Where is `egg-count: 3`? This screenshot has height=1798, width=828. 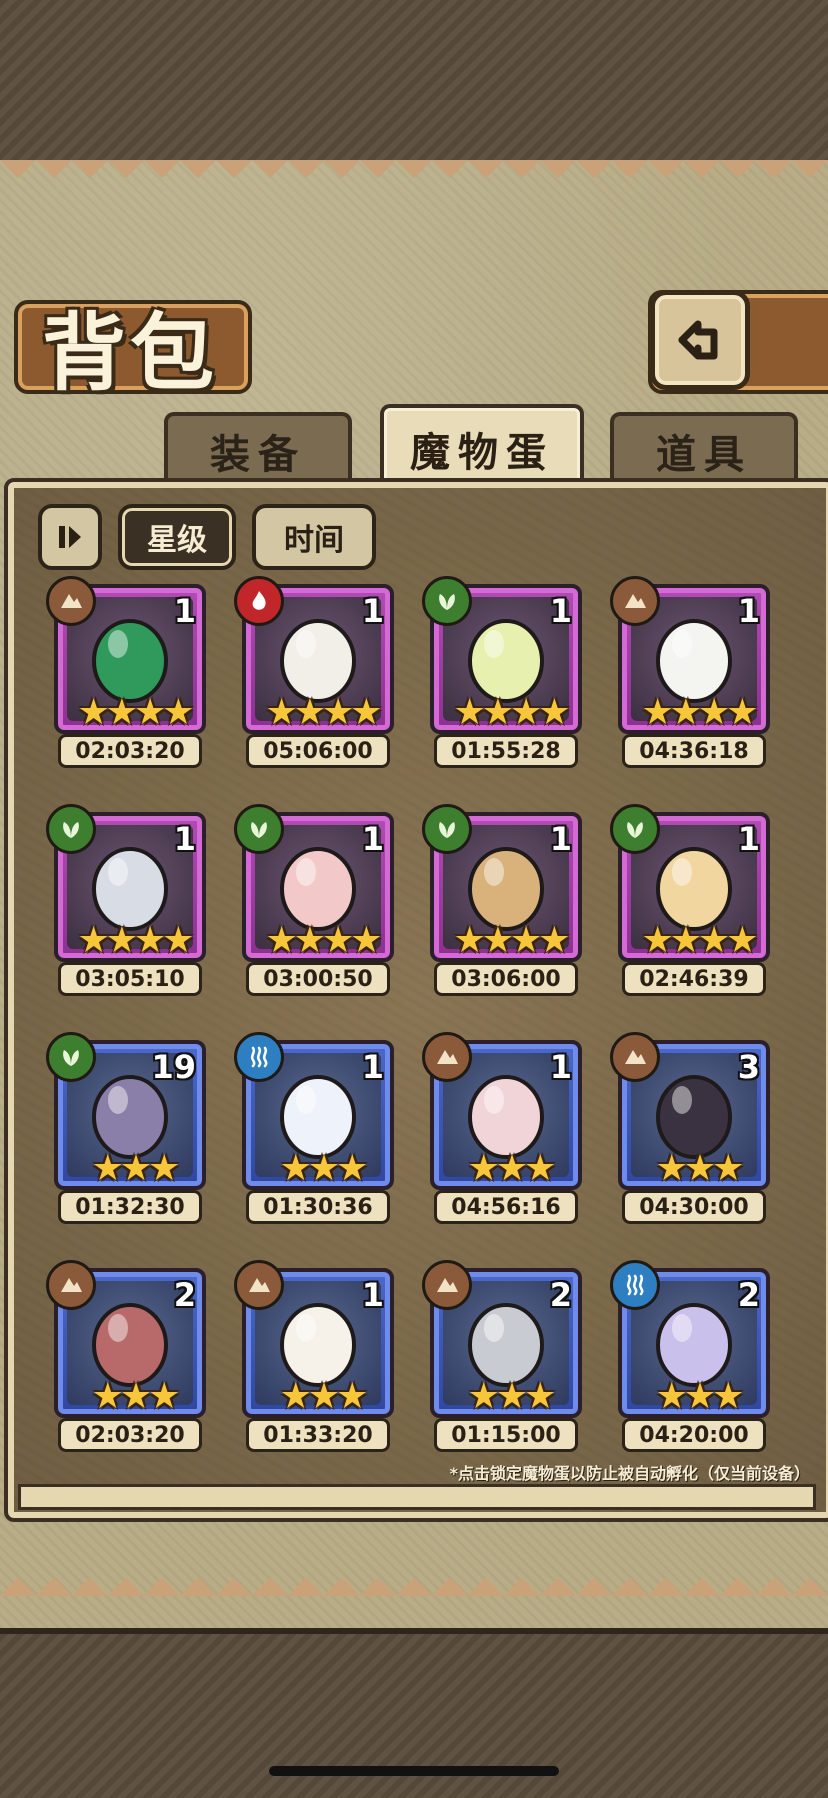 egg-count: 3 is located at coordinates (748, 1067).